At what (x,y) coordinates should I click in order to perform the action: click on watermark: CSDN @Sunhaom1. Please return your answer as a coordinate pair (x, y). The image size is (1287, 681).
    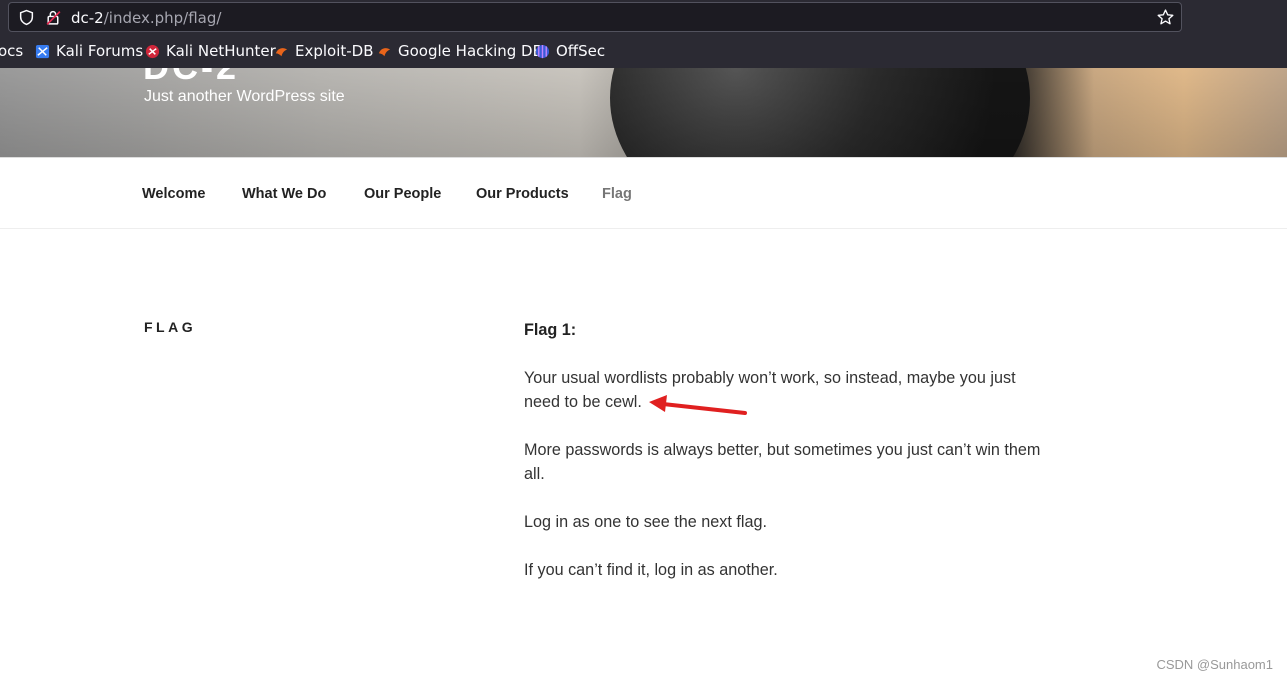
    Looking at the image, I should click on (1214, 664).